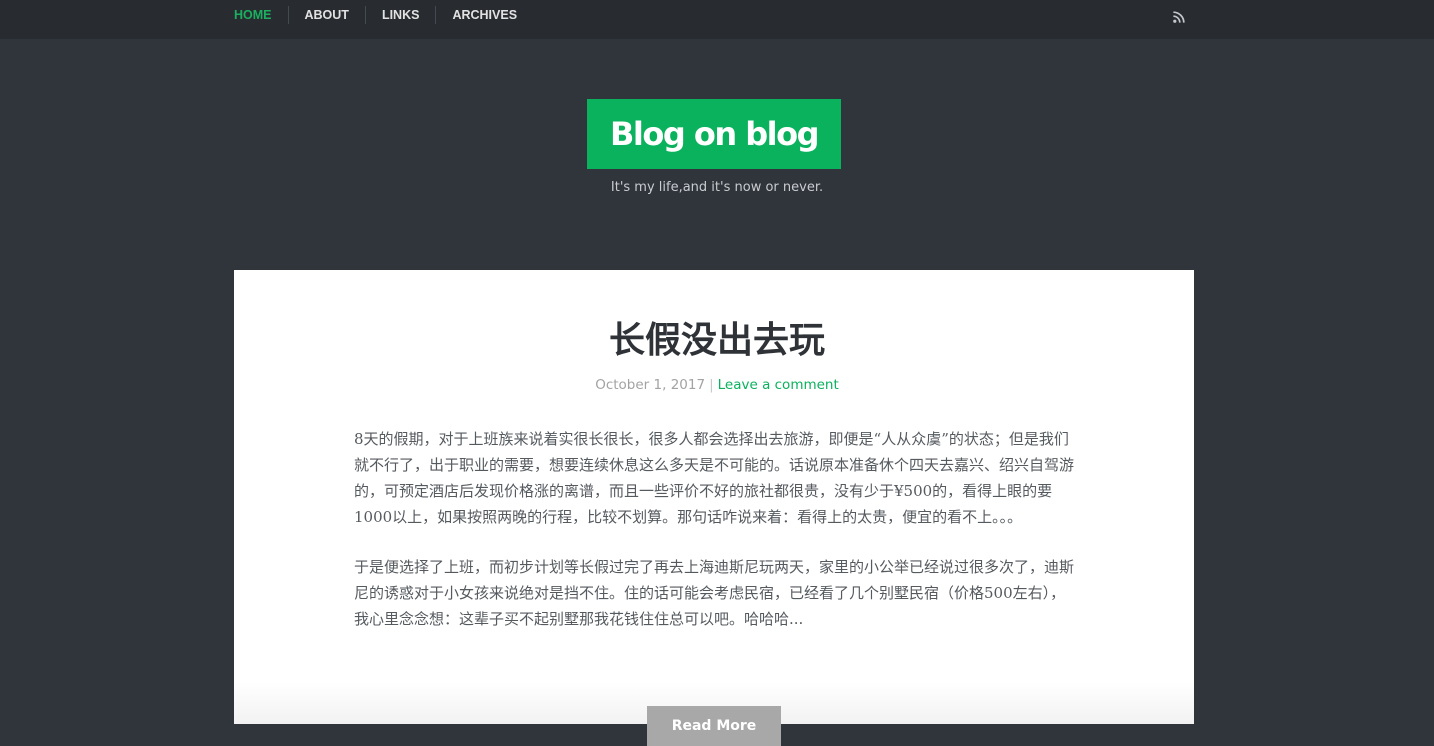 Image resolution: width=1434 pixels, height=746 pixels. What do you see at coordinates (326, 15) in the screenshot?
I see `nav-about-link: ABOUT` at bounding box center [326, 15].